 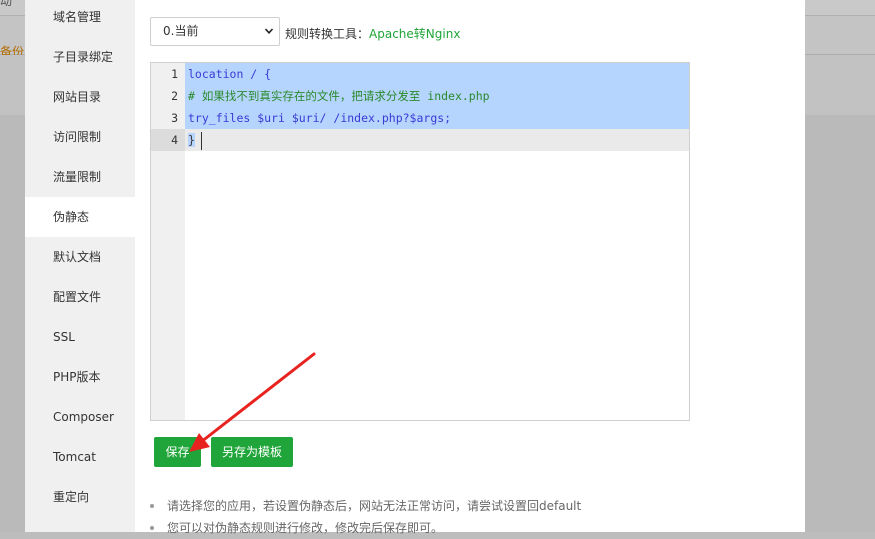 I want to click on save-button: 保存, so click(x=177, y=452).